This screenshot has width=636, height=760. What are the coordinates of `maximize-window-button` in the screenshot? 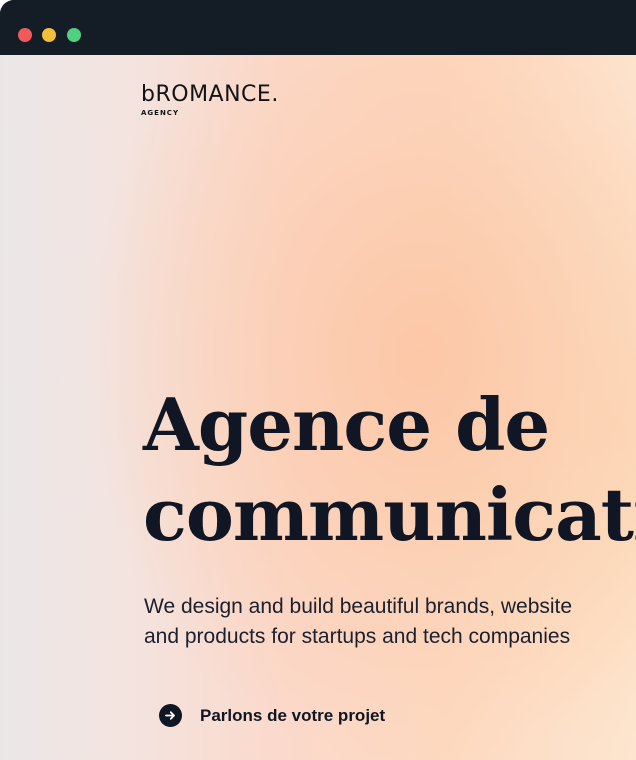 It's located at (74, 35).